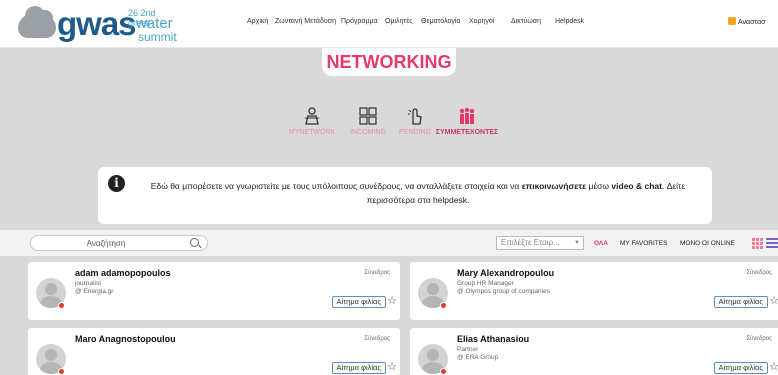 The width and height of the screenshot is (778, 375). I want to click on participant-title: journalist, so click(88, 283).